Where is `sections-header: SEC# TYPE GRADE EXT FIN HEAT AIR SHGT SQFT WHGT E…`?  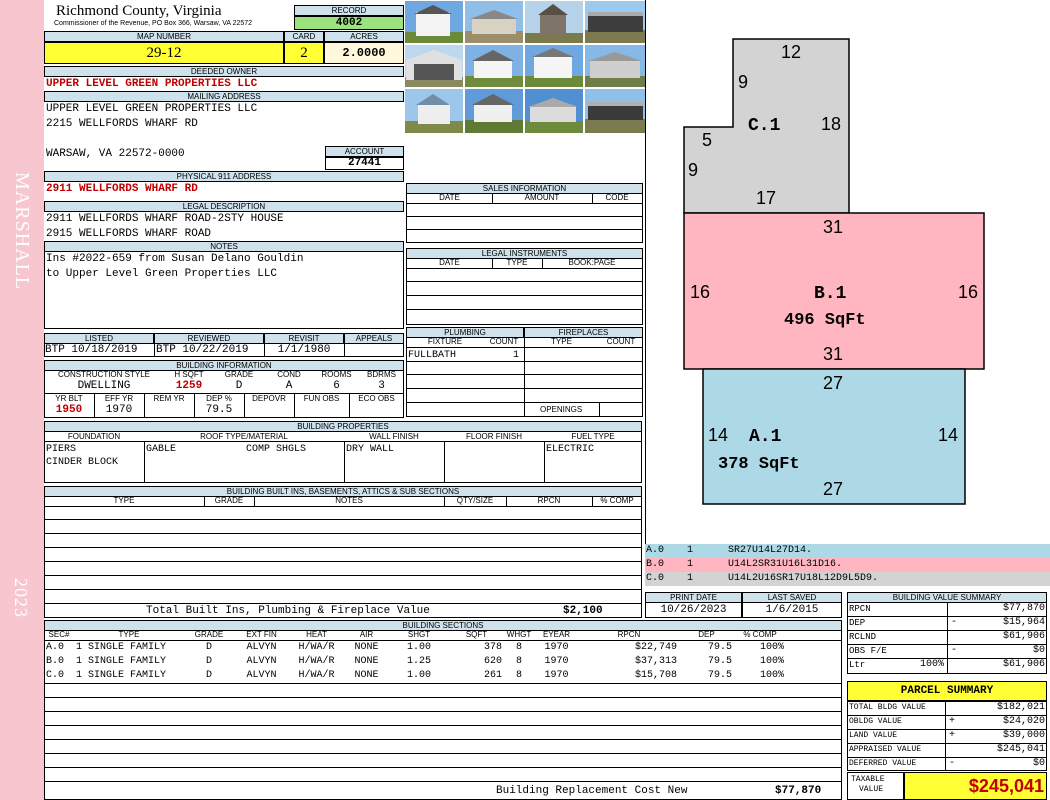 sections-header: SEC# TYPE GRADE EXT FIN HEAT AIR SHGT SQFT WHGT E… is located at coordinates (443, 635).